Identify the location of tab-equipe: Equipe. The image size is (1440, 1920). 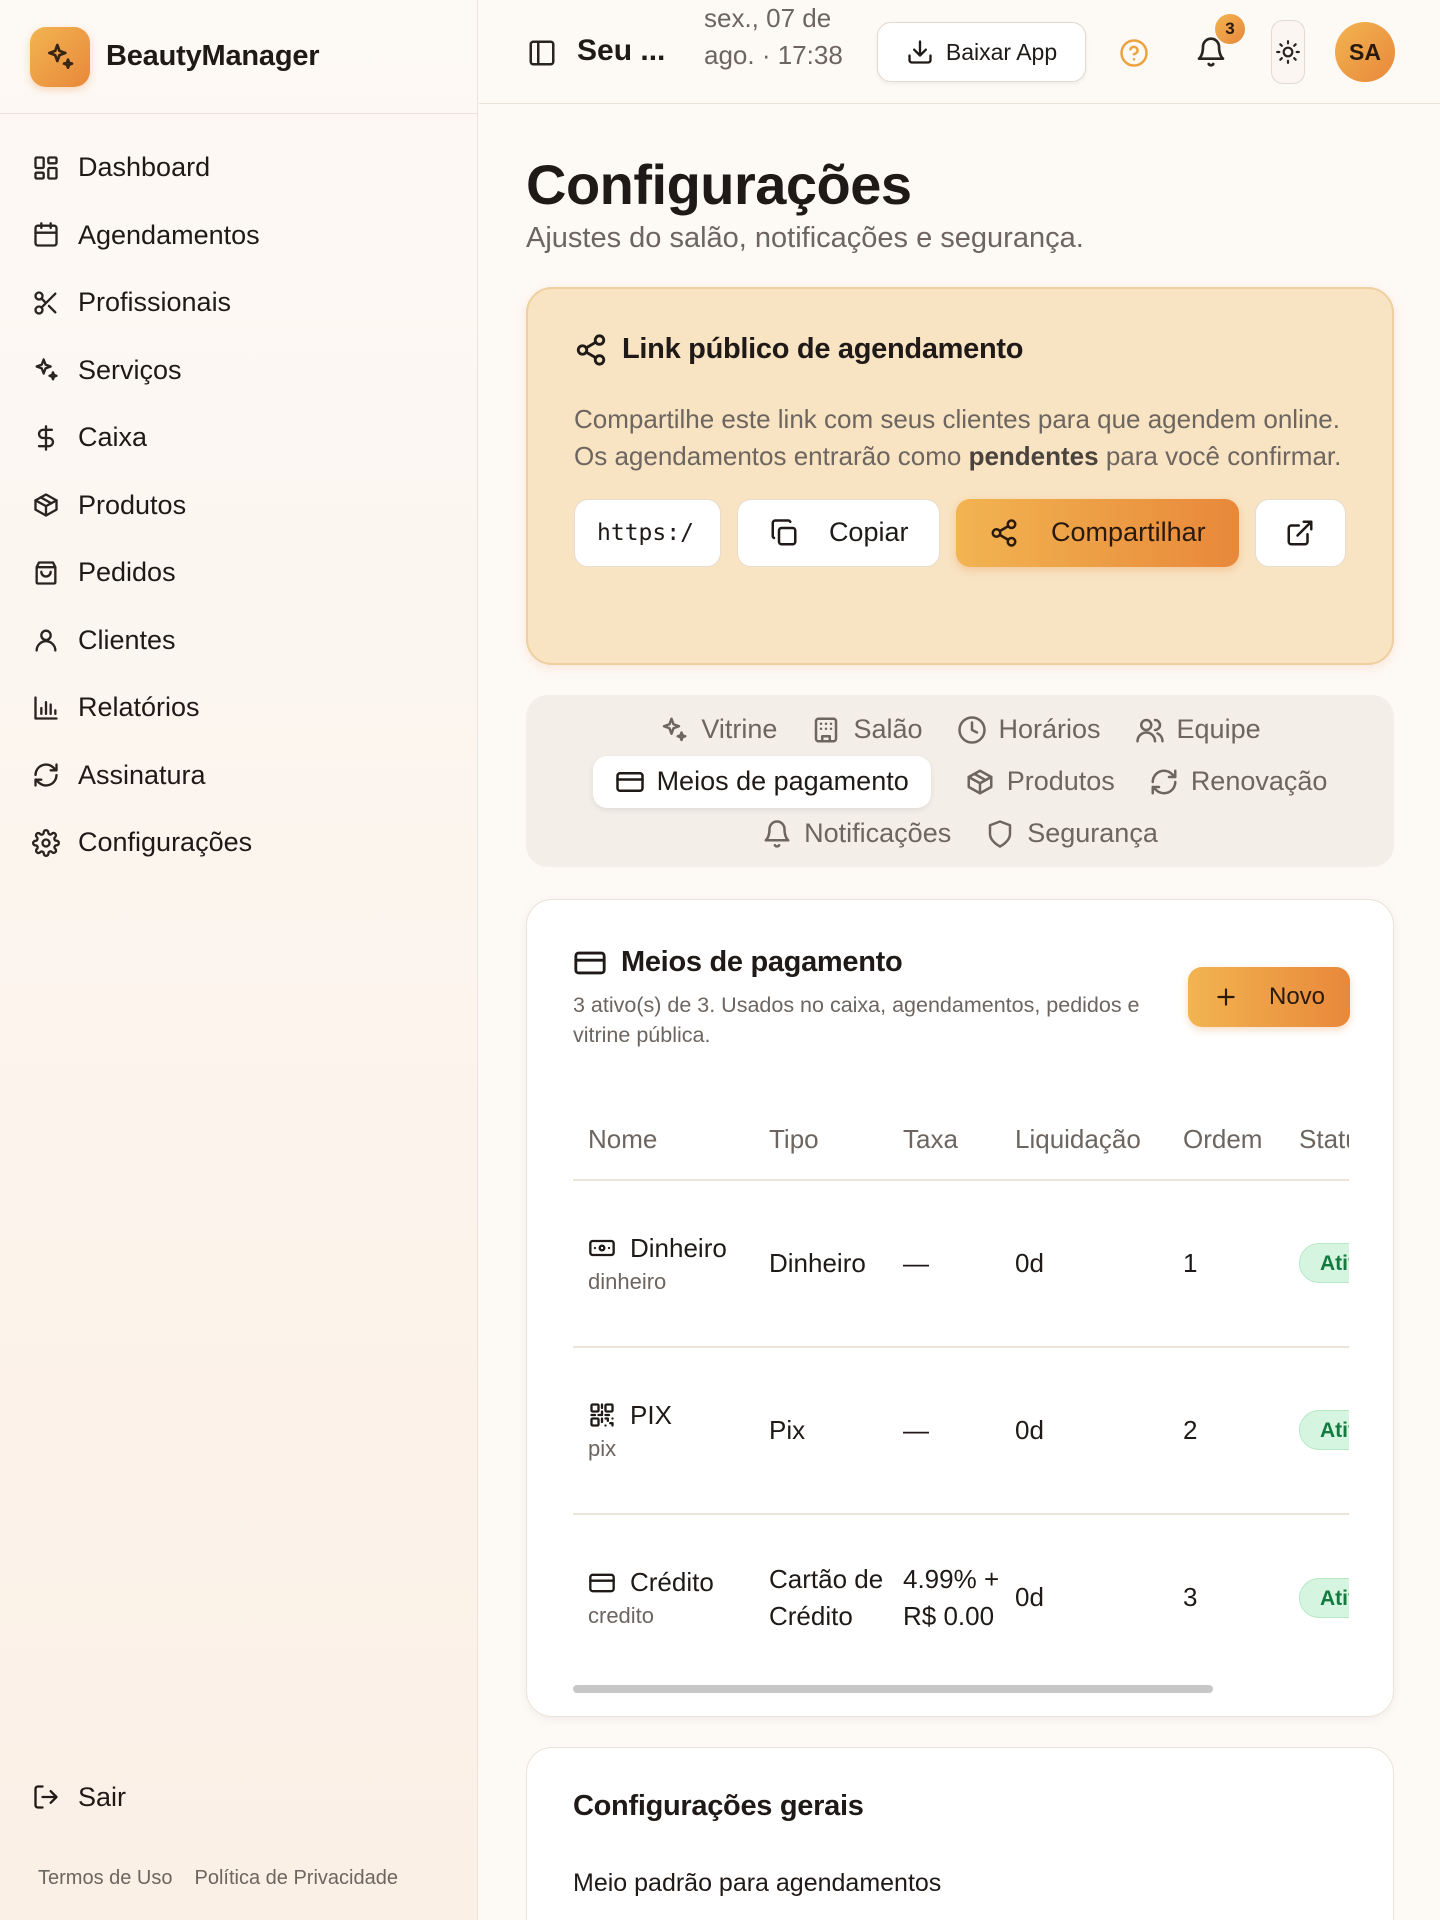
(1198, 730).